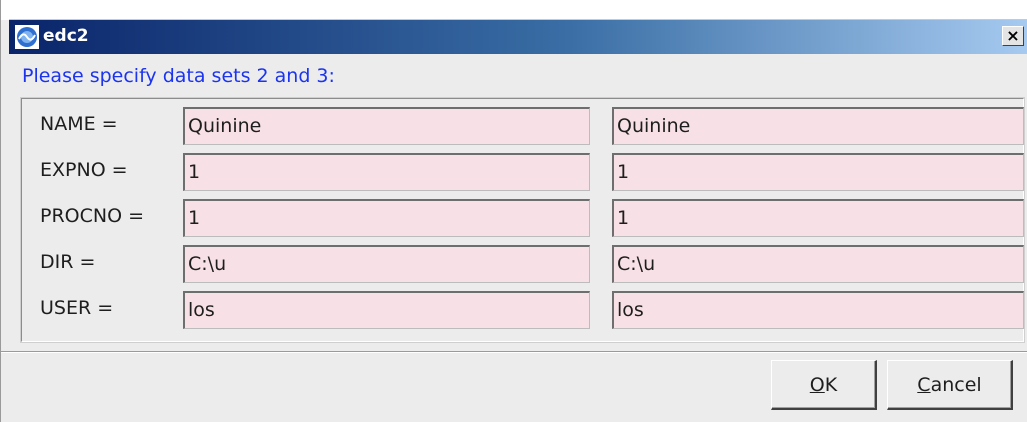 This screenshot has width=1027, height=422. What do you see at coordinates (386, 126) in the screenshot?
I see `name-field-set2: Quinine` at bounding box center [386, 126].